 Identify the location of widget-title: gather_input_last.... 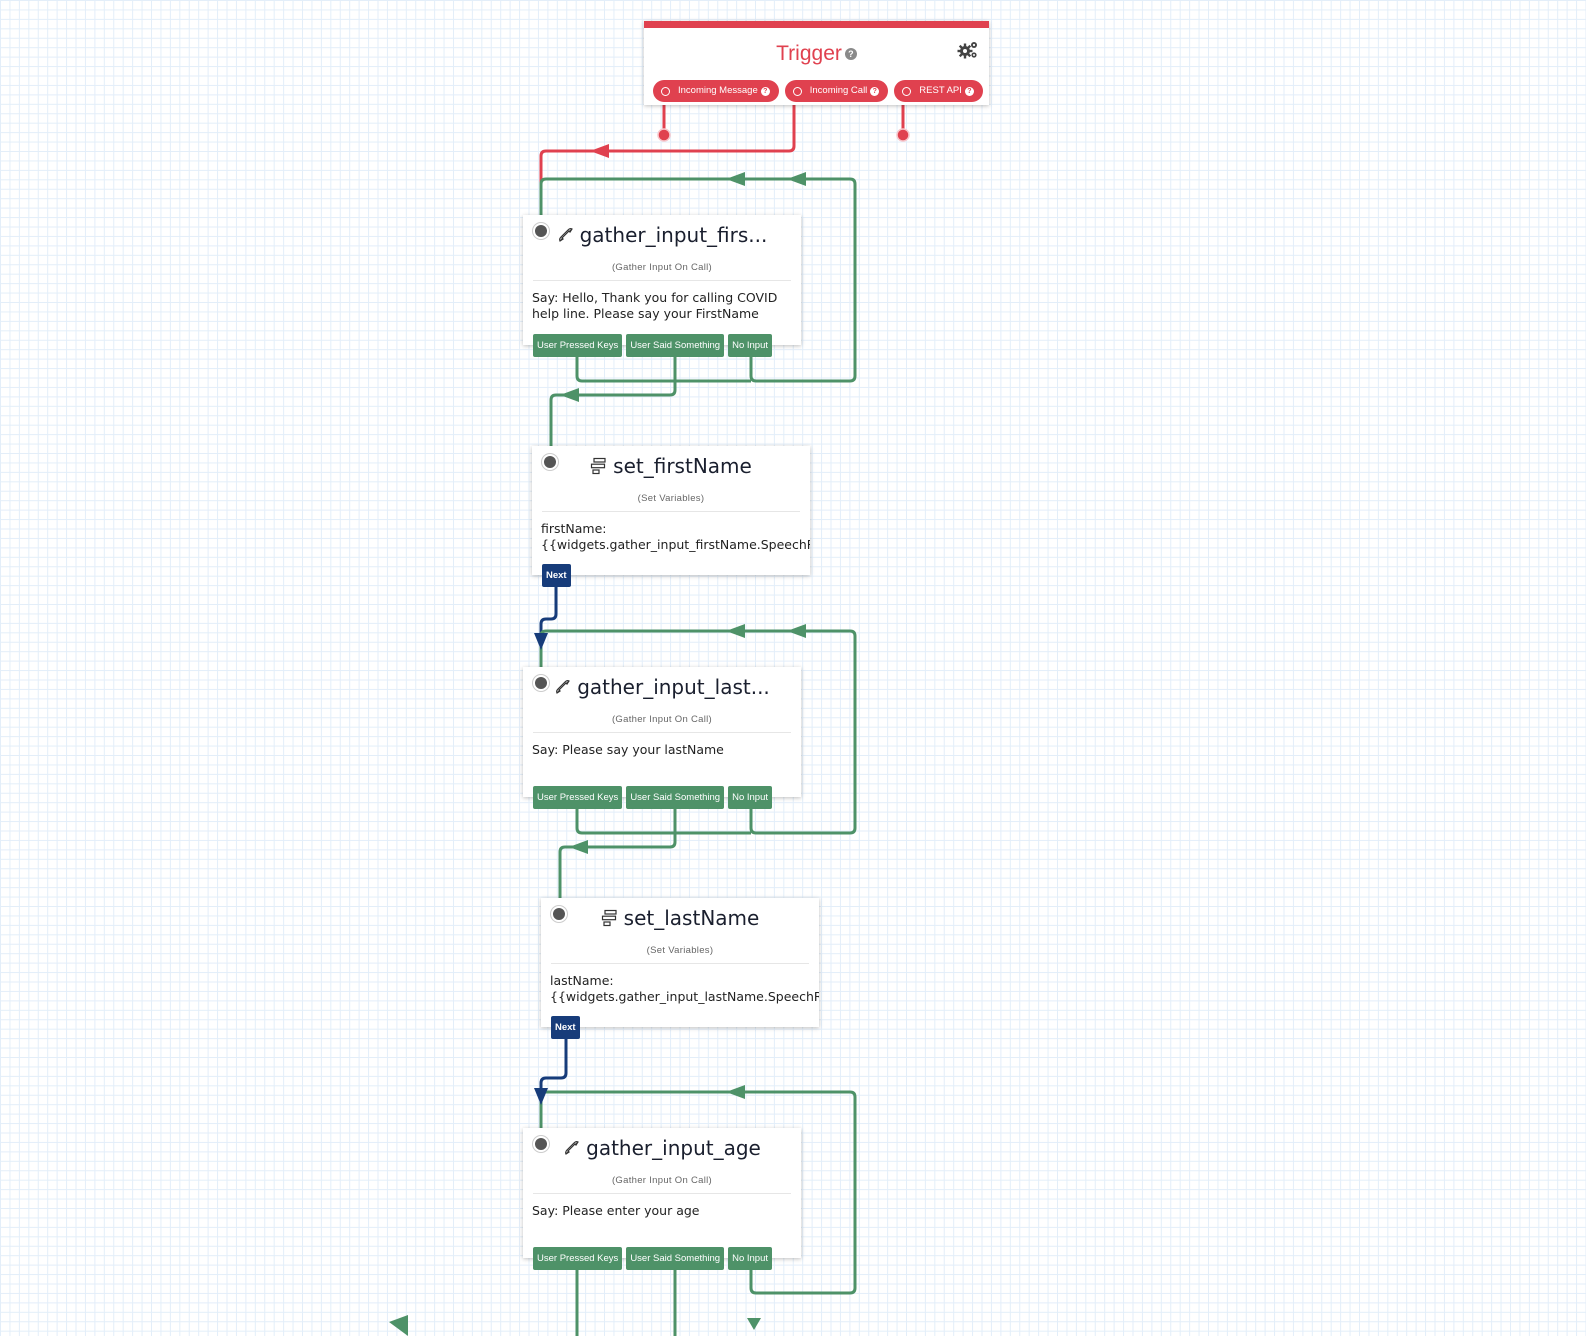
(662, 687).